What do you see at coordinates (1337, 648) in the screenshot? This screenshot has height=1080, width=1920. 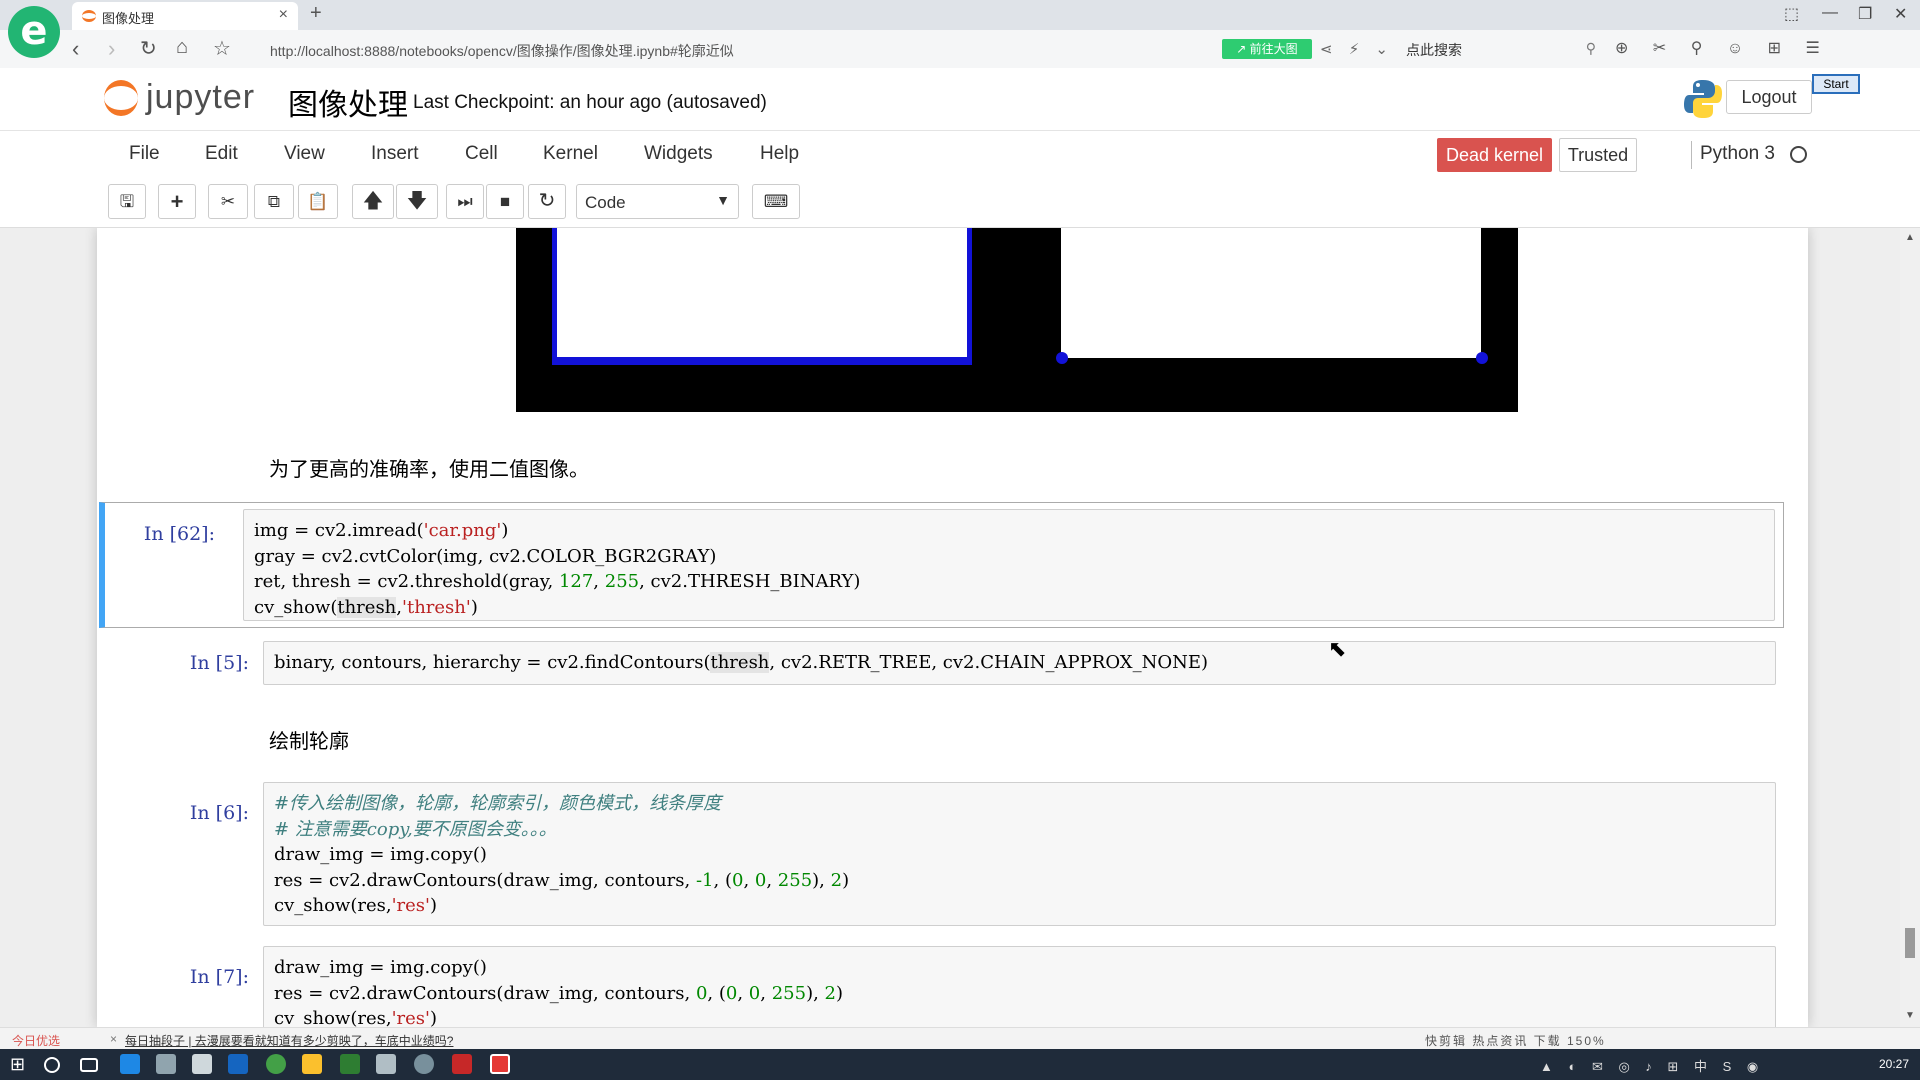 I see `mouse-cursor-icon: ⬉` at bounding box center [1337, 648].